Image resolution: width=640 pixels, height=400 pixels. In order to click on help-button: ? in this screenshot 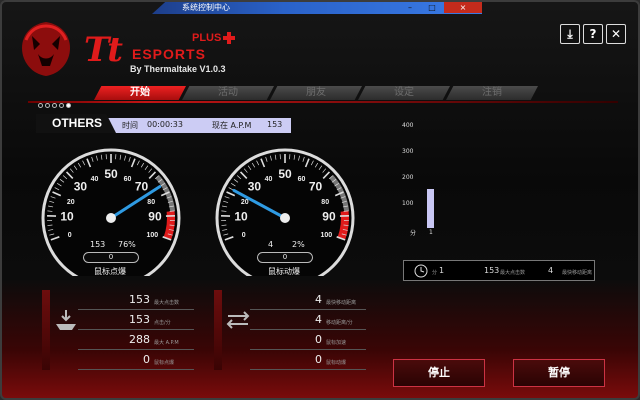, I will do `click(593, 34)`.